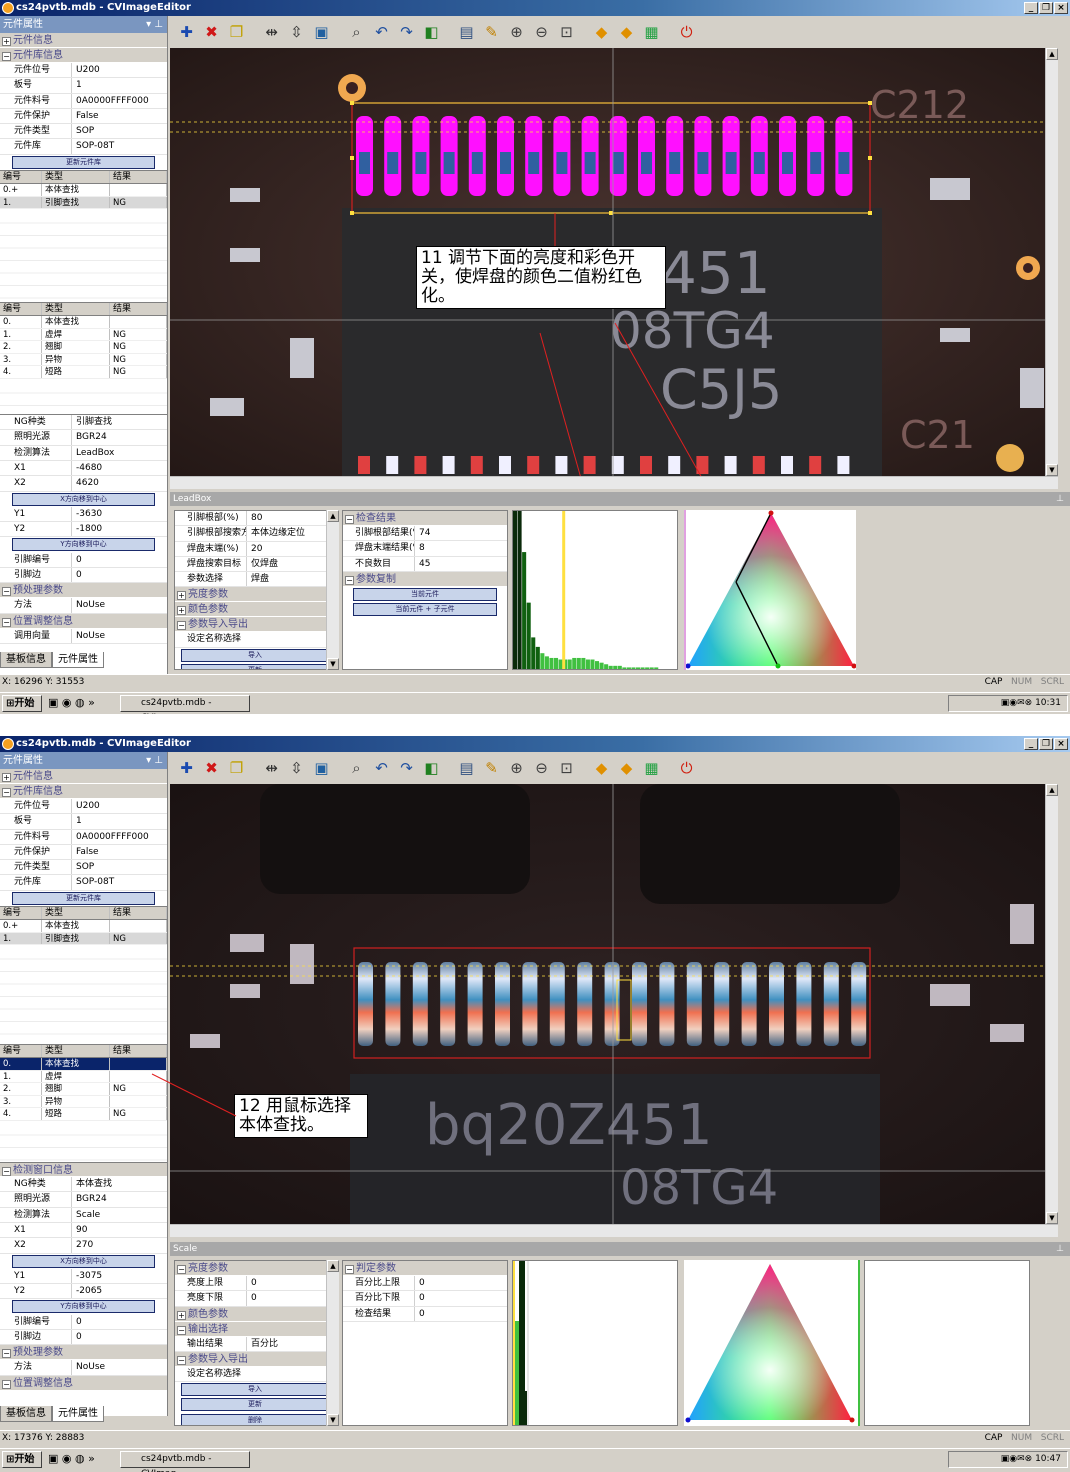 This screenshot has height=1472, width=1070. Describe the element at coordinates (566, 768) in the screenshot. I see `zoom-fit-icon: ⊡` at that location.